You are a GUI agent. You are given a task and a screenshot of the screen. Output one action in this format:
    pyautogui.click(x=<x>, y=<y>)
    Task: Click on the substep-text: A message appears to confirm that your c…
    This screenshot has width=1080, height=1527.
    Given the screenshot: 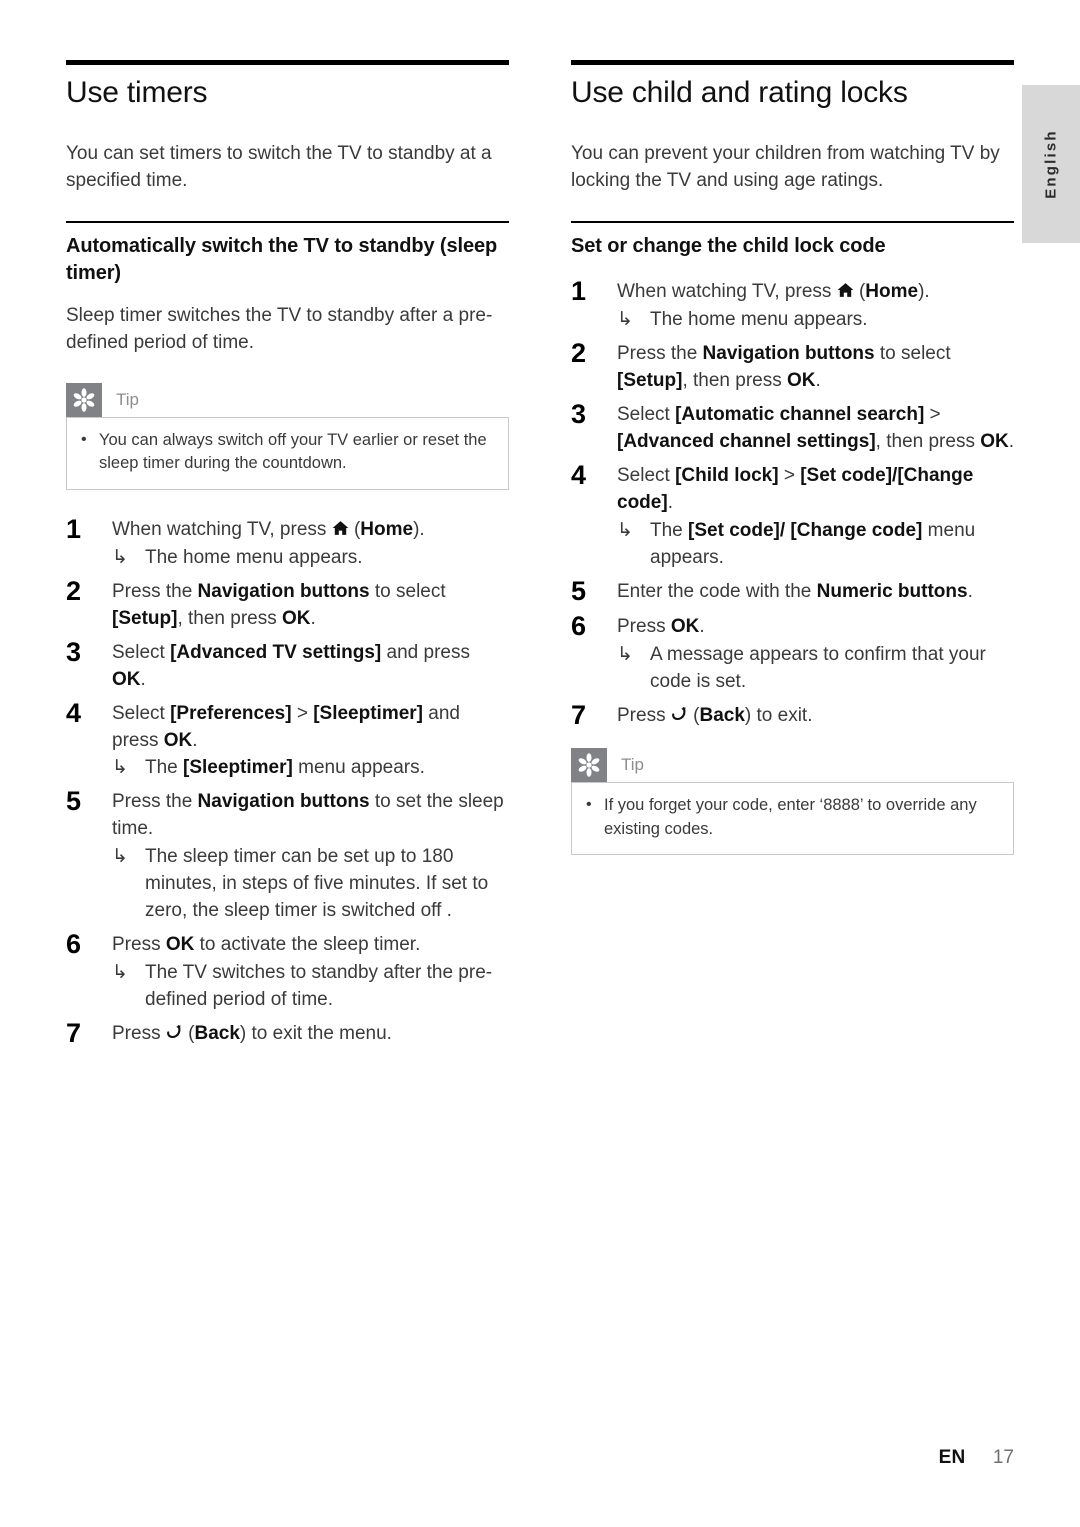 What is the action you would take?
    pyautogui.click(x=832, y=669)
    